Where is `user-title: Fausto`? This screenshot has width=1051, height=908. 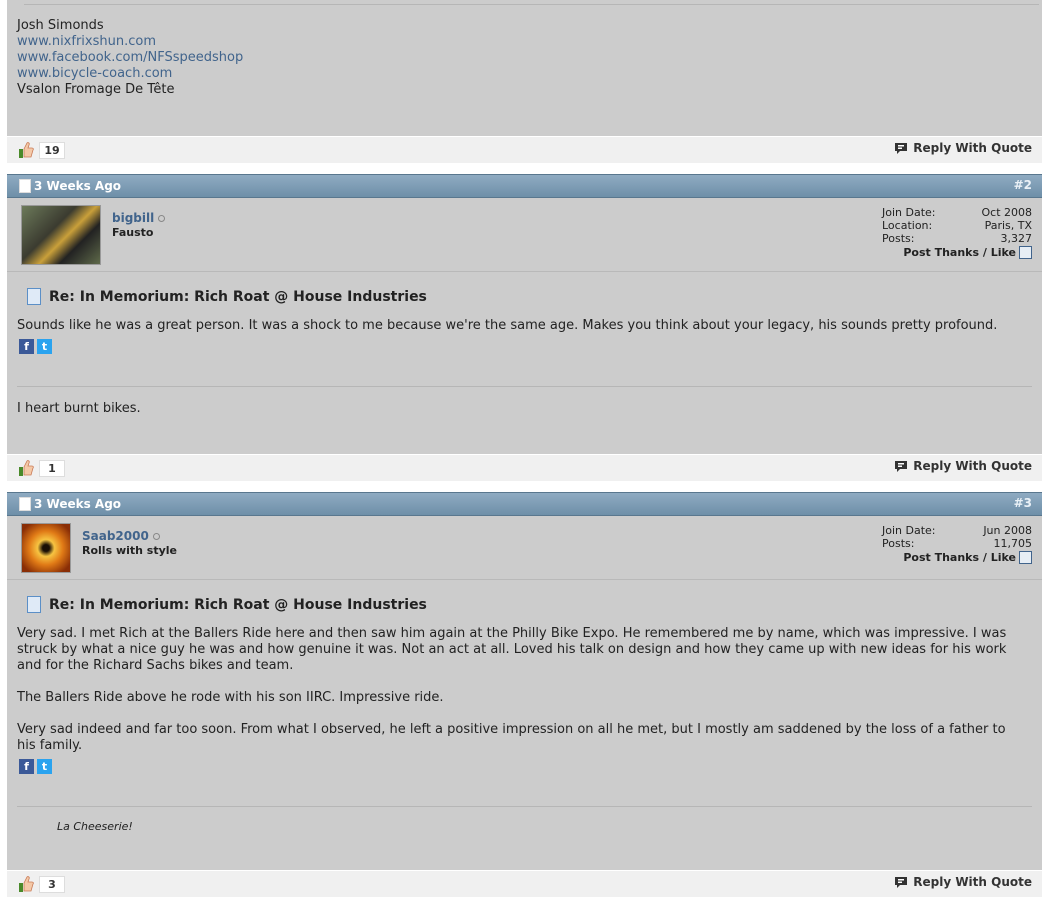
user-title: Fausto is located at coordinates (133, 232).